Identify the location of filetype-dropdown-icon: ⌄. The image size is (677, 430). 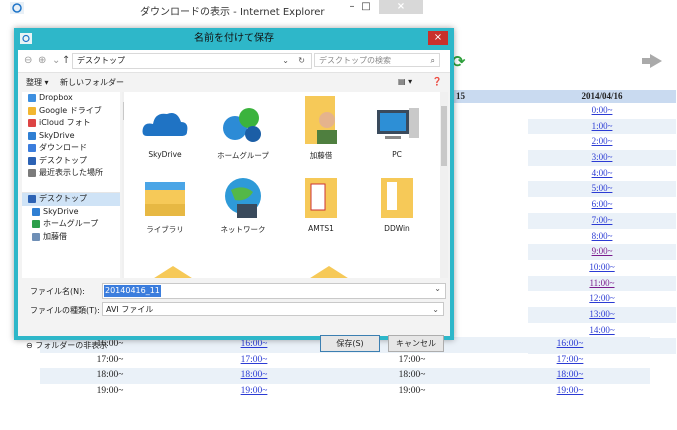
(435, 310).